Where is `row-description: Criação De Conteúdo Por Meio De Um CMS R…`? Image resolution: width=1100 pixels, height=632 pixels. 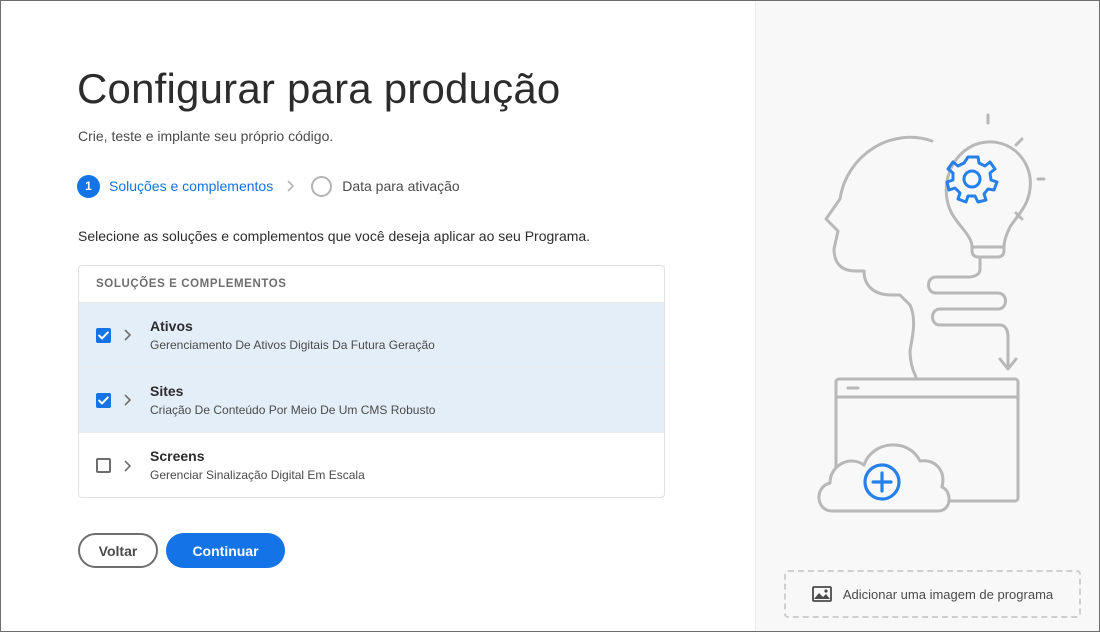 row-description: Criação De Conteúdo Por Meio De Um CMS R… is located at coordinates (293, 409).